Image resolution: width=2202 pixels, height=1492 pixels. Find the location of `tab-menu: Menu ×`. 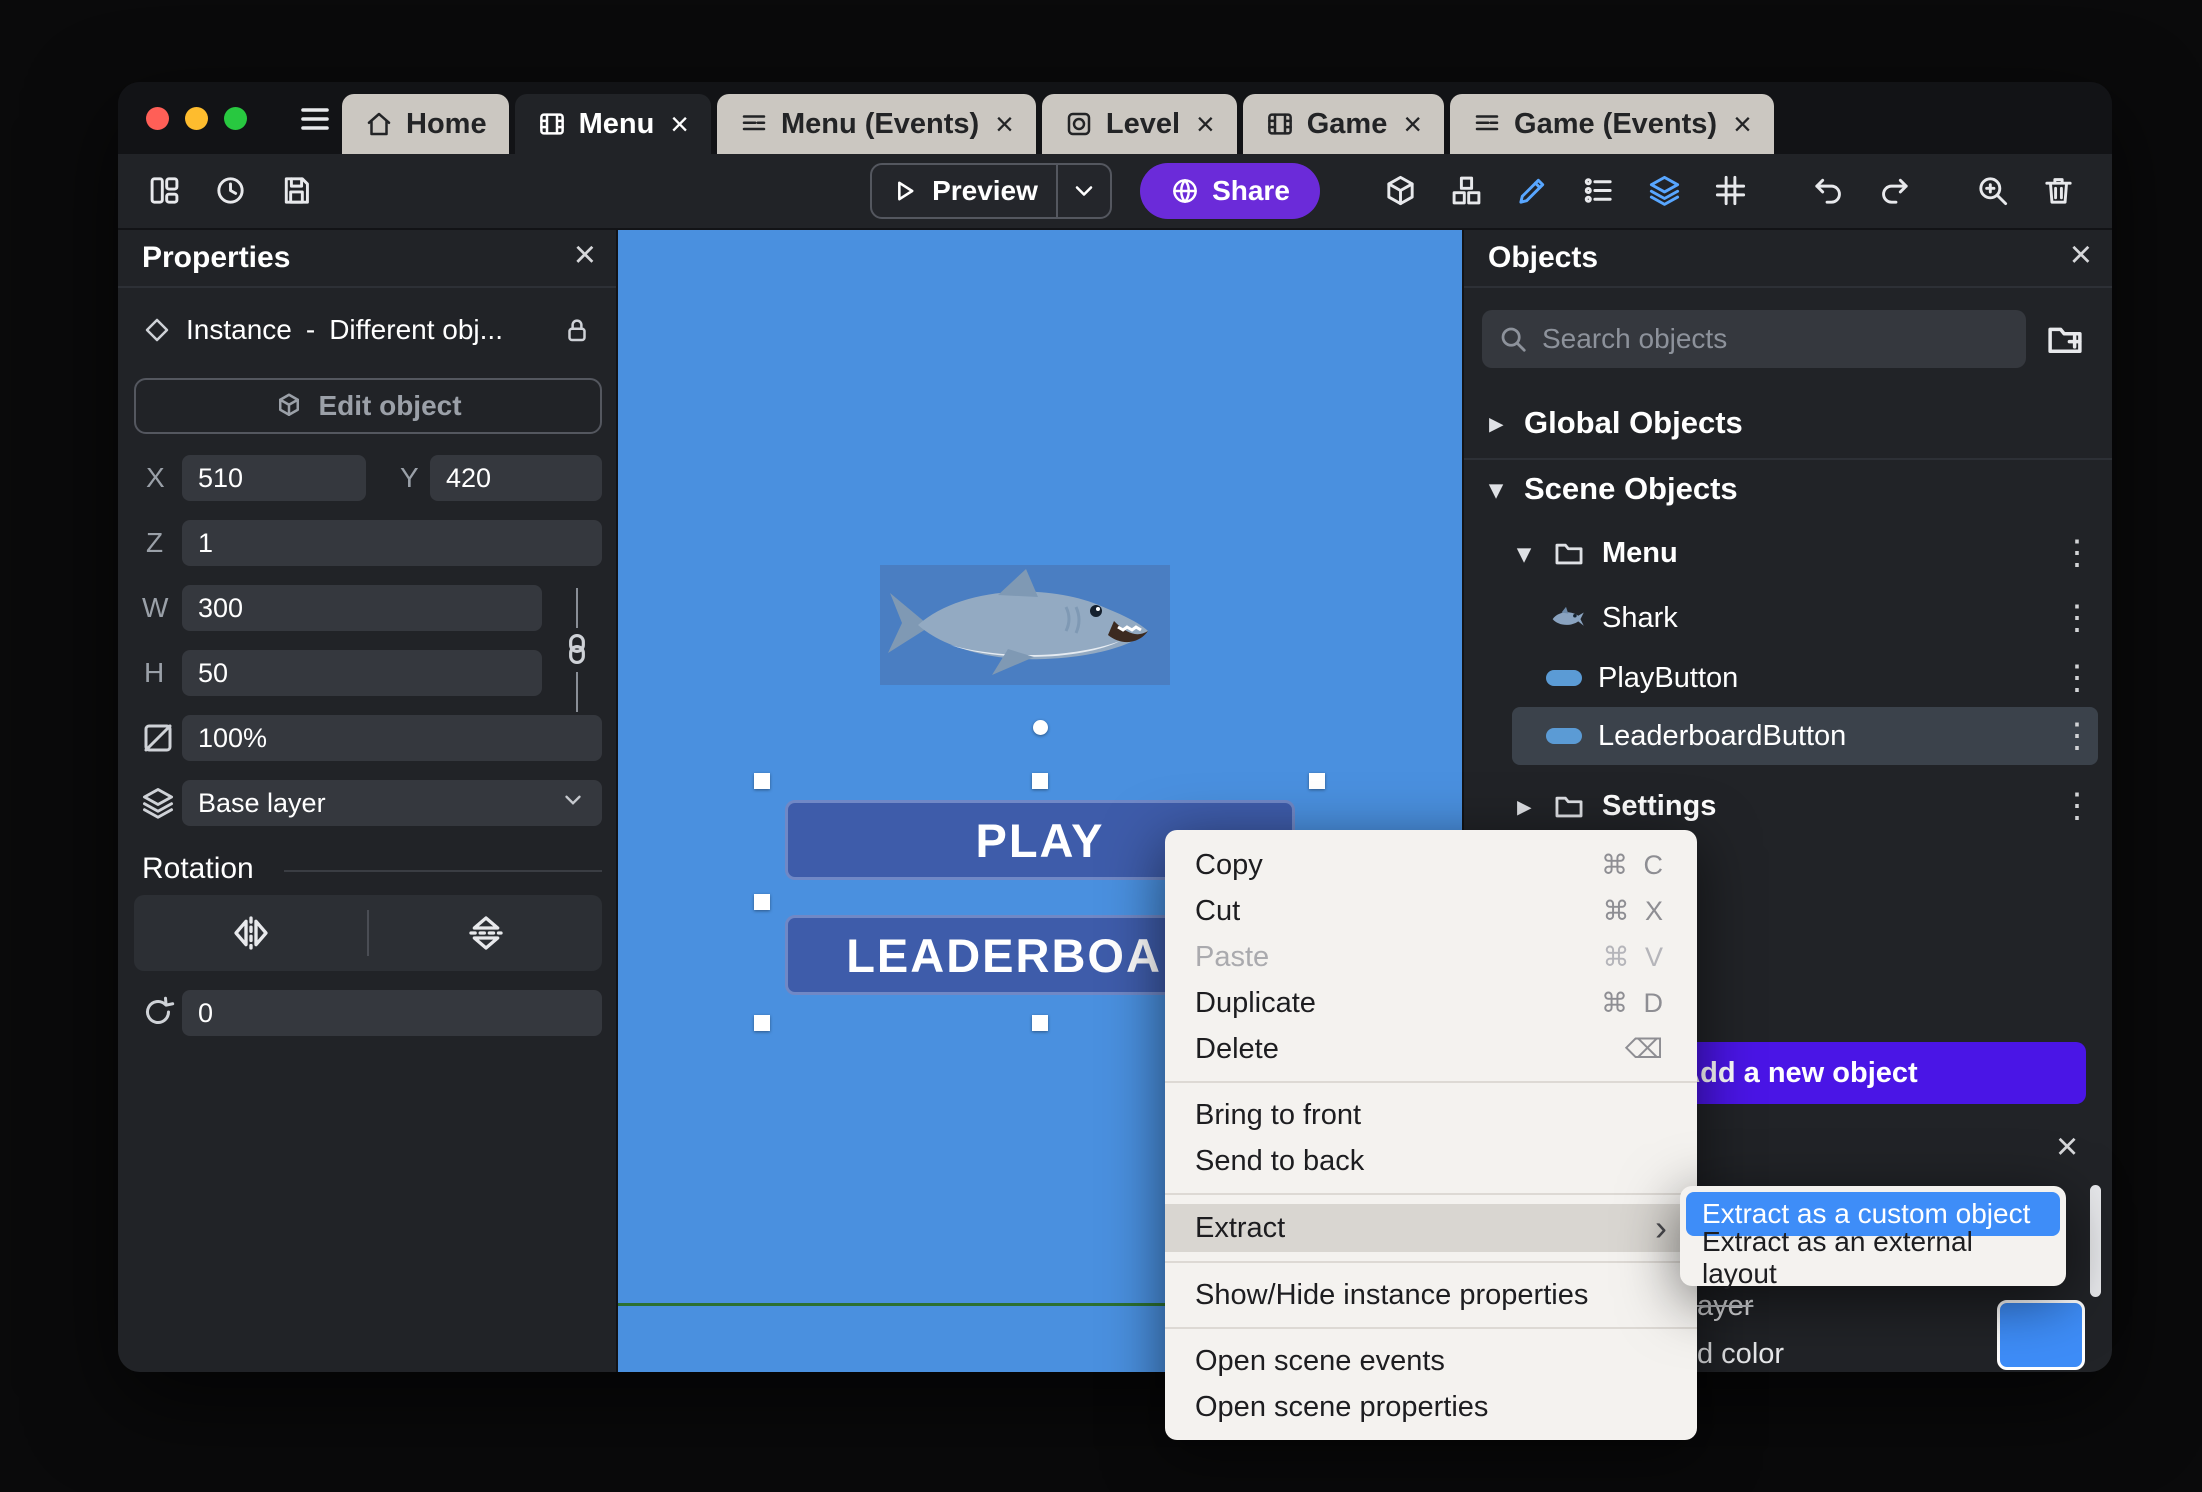

tab-menu: Menu × is located at coordinates (612, 124).